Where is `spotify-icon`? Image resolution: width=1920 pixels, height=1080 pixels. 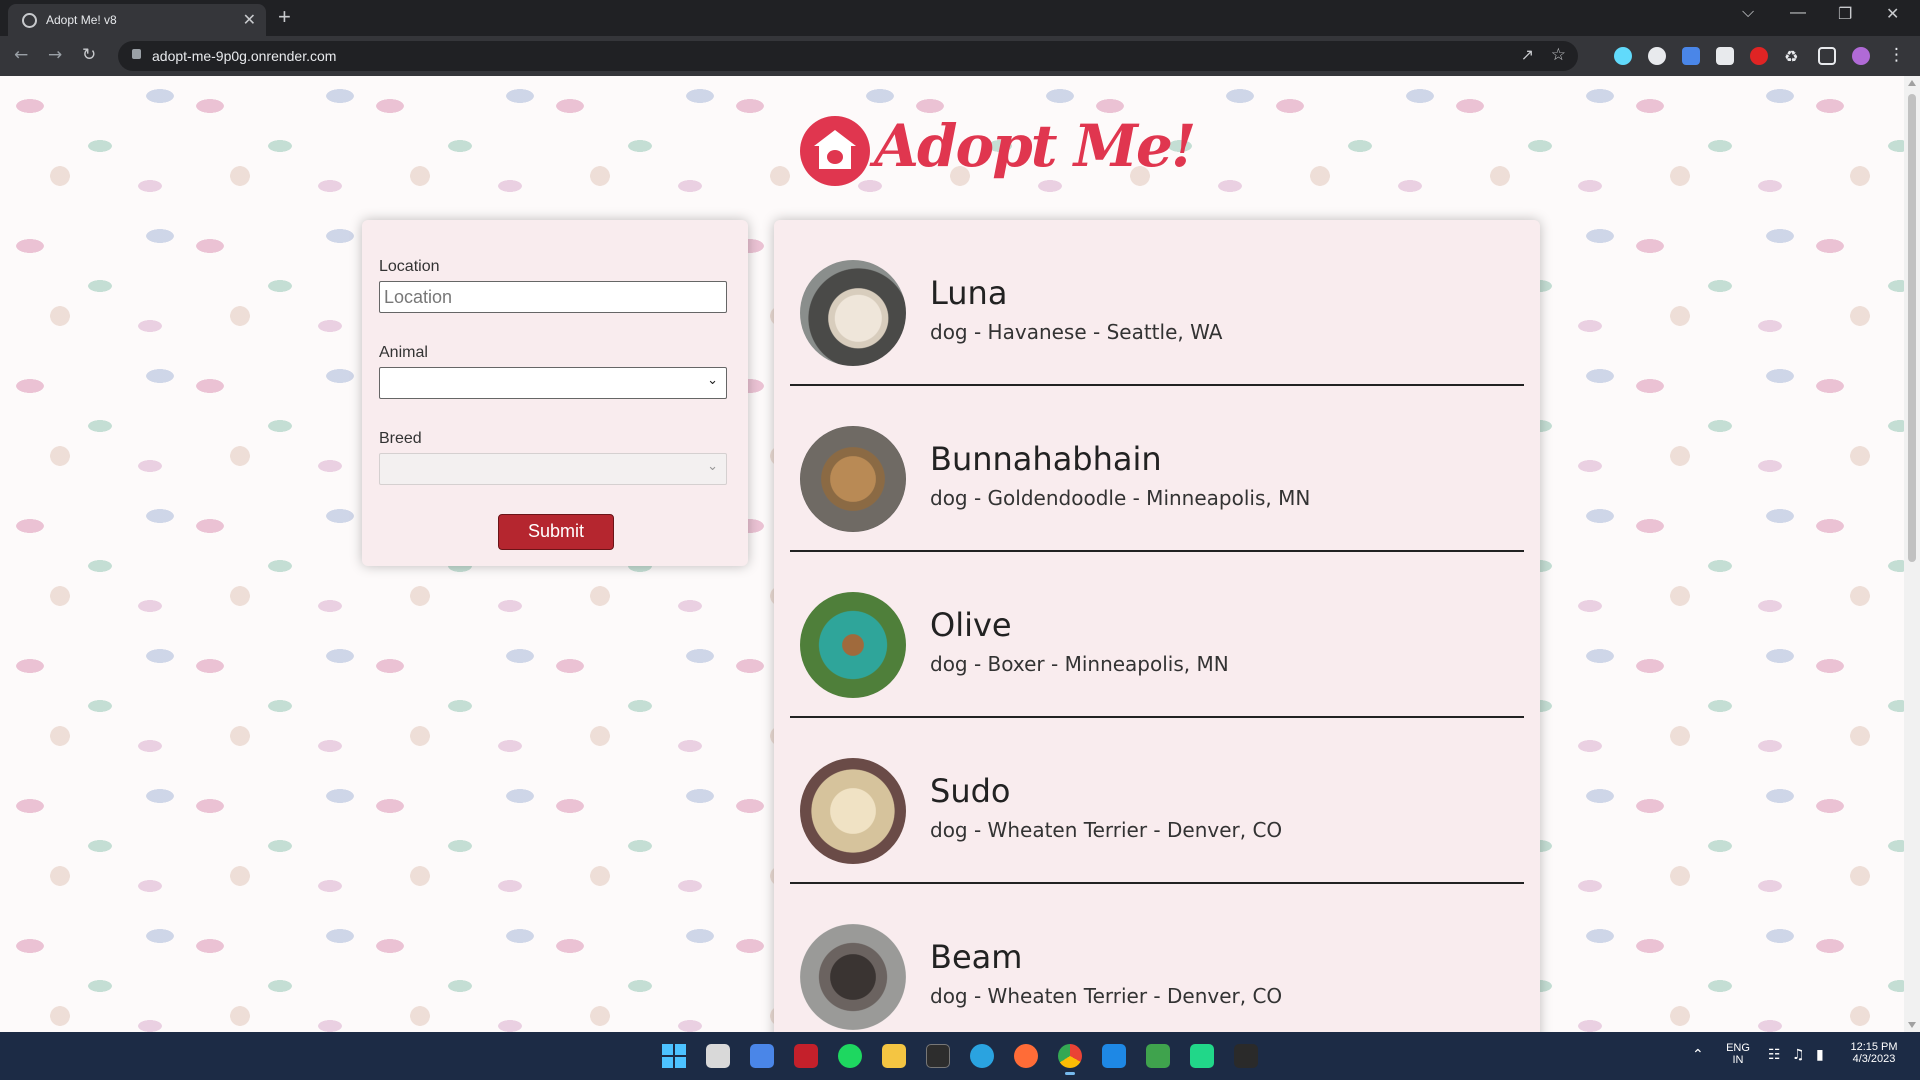 spotify-icon is located at coordinates (850, 1056).